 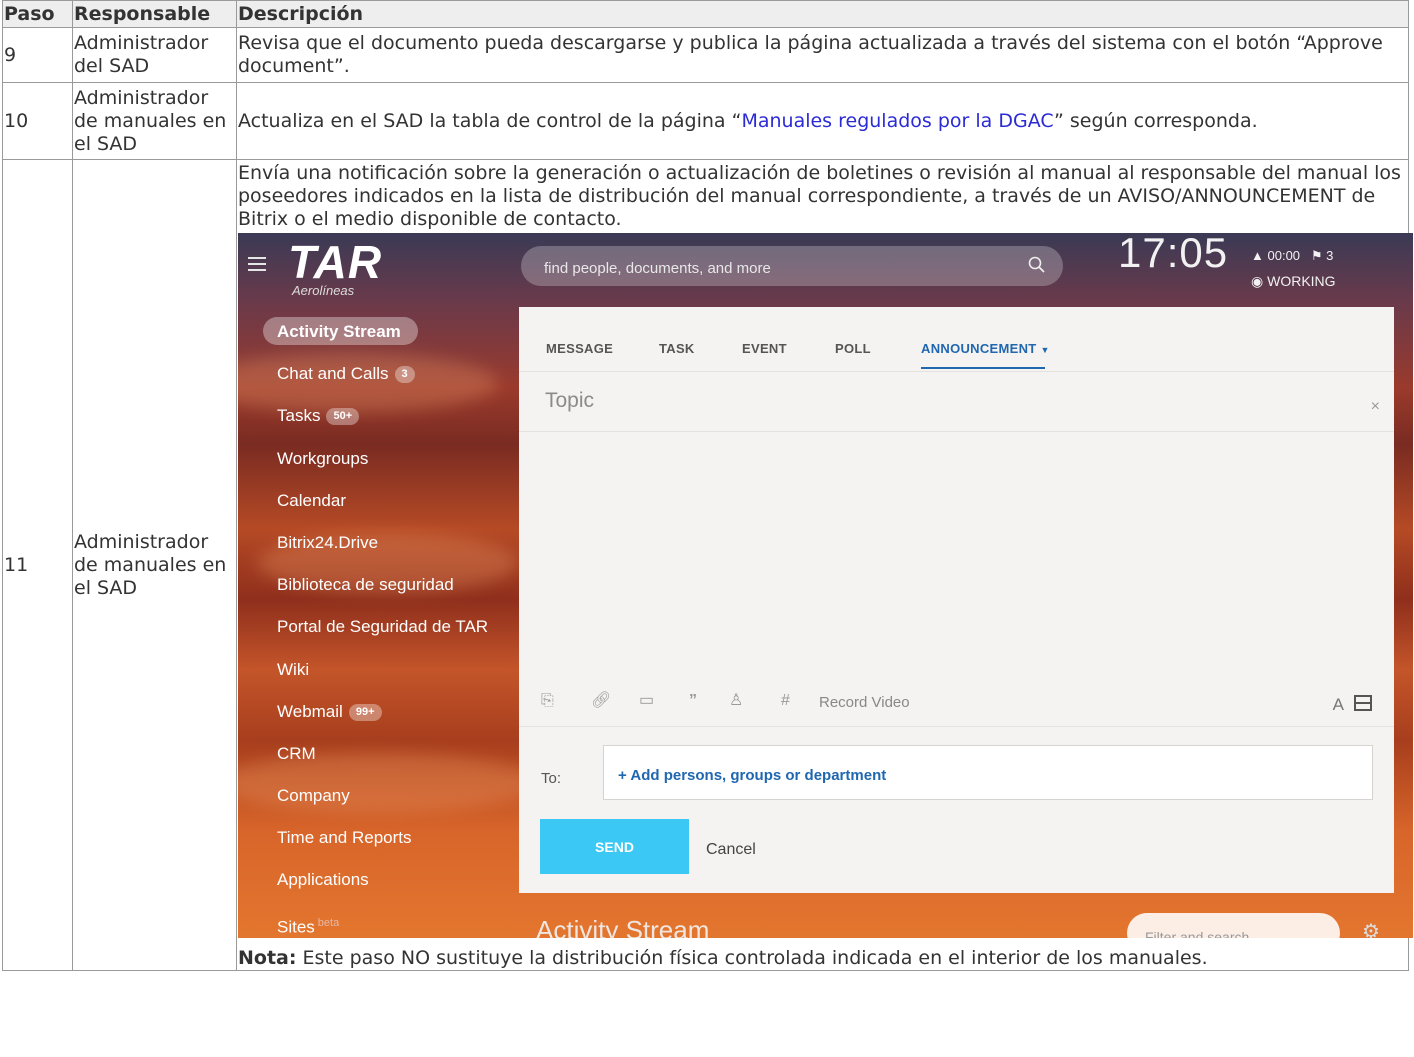 What do you see at coordinates (897, 121) in the screenshot?
I see `manuales-dgac-link: Manuales regulados por la DGAC` at bounding box center [897, 121].